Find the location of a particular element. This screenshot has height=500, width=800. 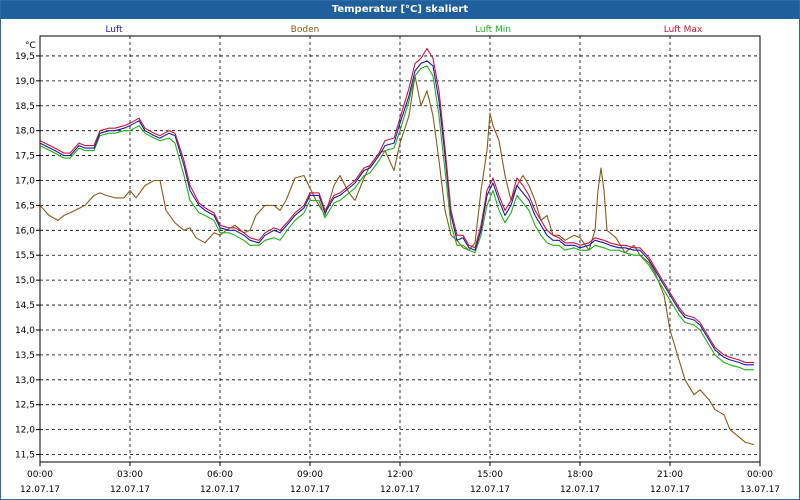

x-tick-time: 18:00 is located at coordinates (580, 475).